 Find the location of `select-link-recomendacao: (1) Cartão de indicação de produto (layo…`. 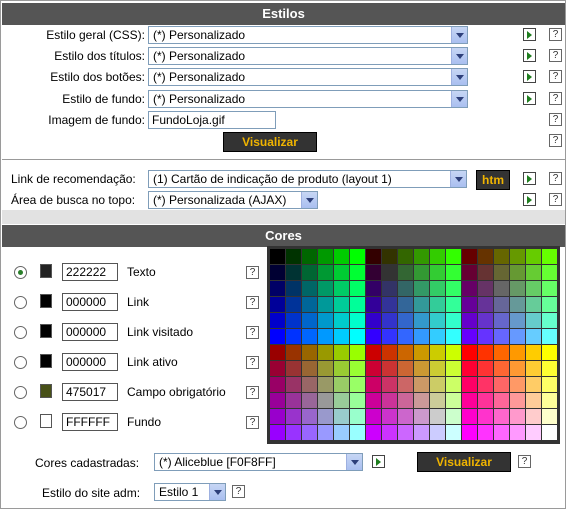

select-link-recomendacao: (1) Cartão de indicação de produto (layo… is located at coordinates (307, 179).